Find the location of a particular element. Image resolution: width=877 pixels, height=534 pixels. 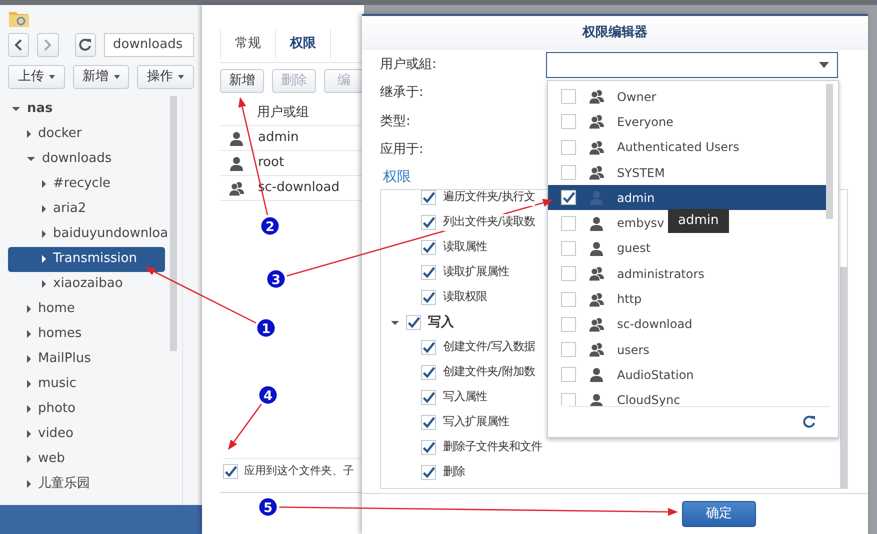

step-number-marker: 2 is located at coordinates (270, 226).